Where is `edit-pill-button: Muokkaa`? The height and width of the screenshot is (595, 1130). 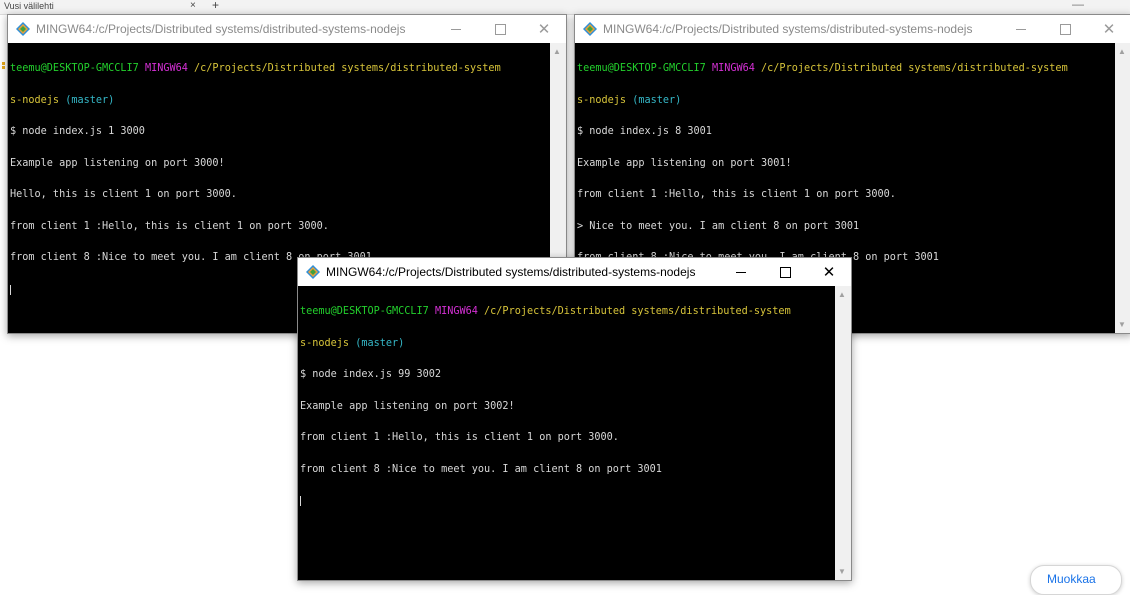 edit-pill-button: Muokkaa is located at coordinates (1076, 580).